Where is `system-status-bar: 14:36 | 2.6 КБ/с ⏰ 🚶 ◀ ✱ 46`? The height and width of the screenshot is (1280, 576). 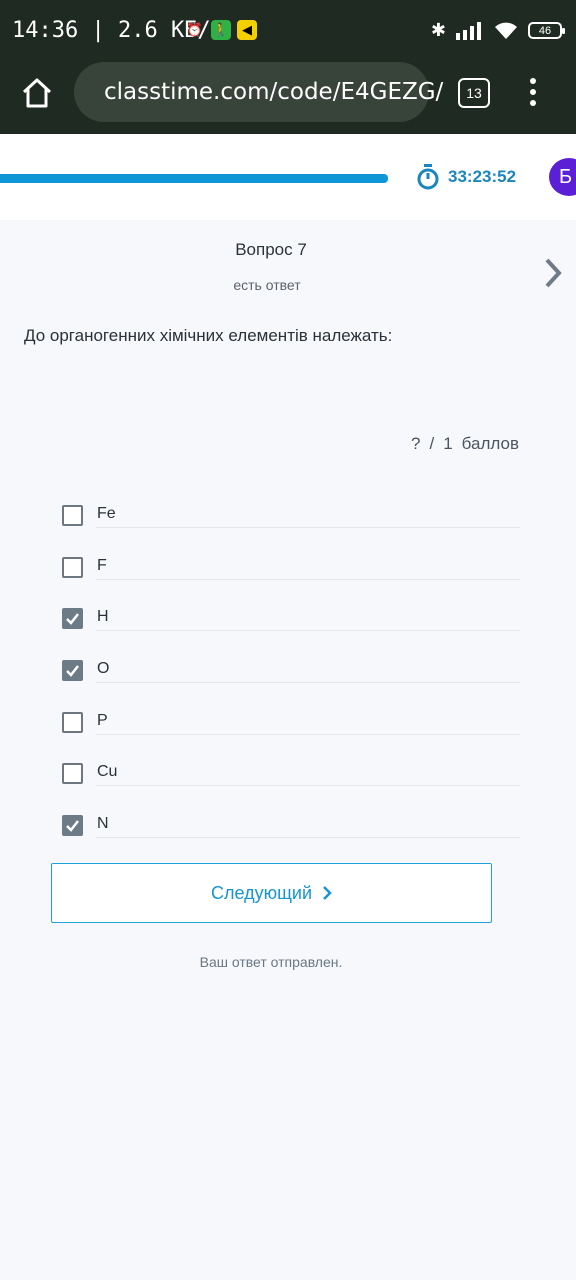
system-status-bar: 14:36 | 2.6 КБ/с ⏰ 🚶 ◀ ✱ 46 is located at coordinates (288, 31).